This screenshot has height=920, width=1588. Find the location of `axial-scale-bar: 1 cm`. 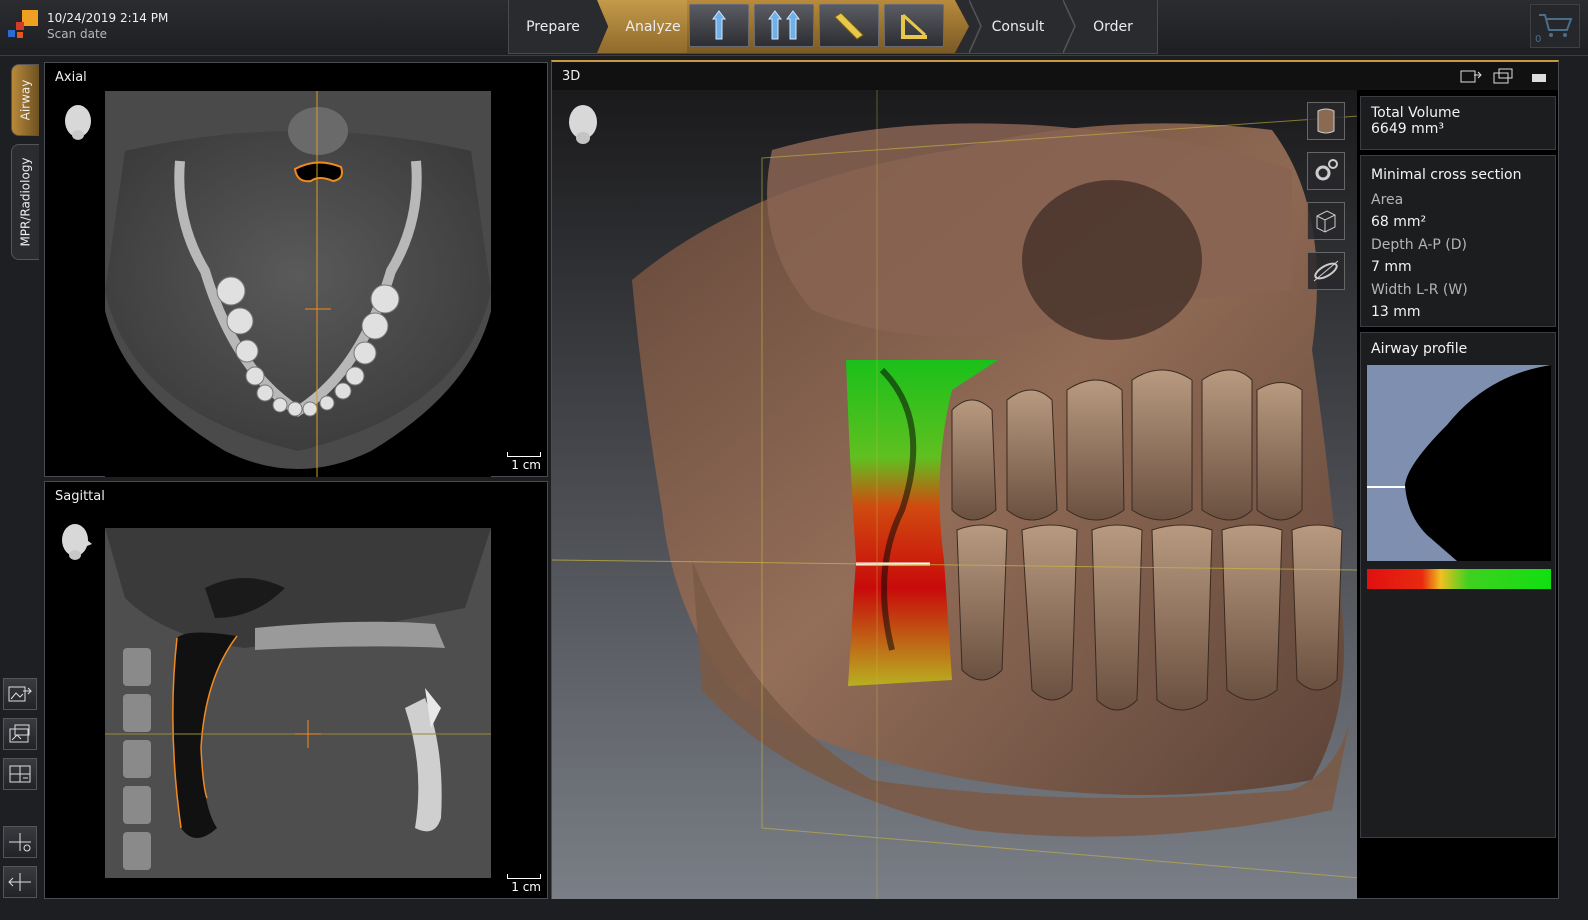

axial-scale-bar: 1 cm is located at coordinates (524, 462).